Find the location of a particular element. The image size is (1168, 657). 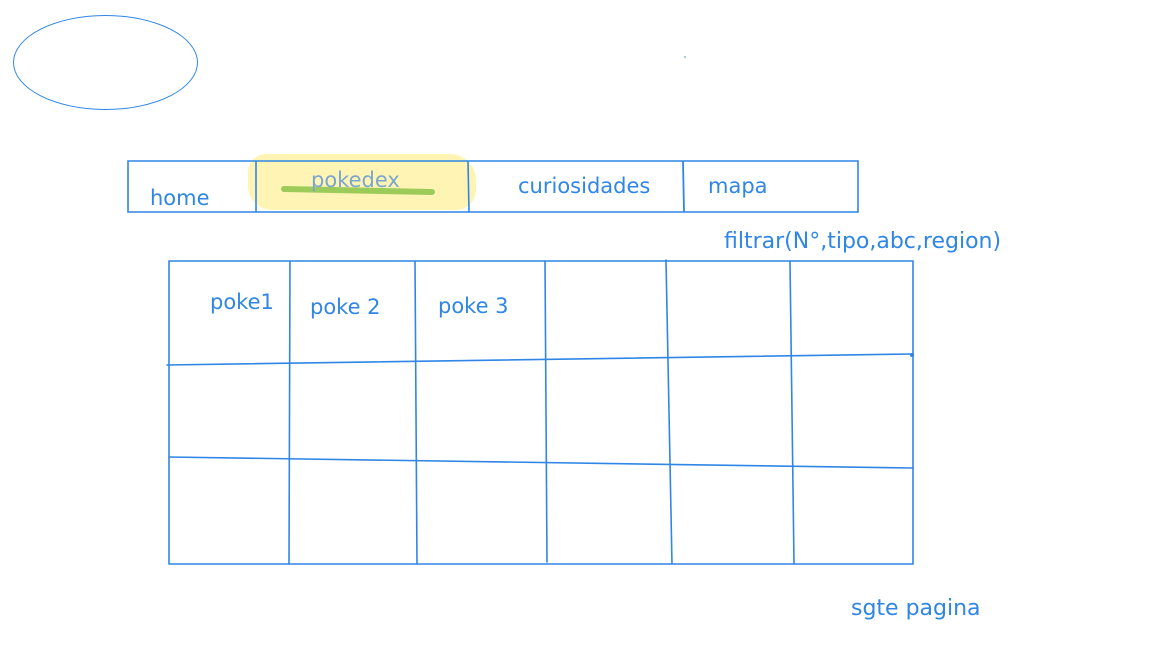

next-page-link: sgte pagina is located at coordinates (916, 609).